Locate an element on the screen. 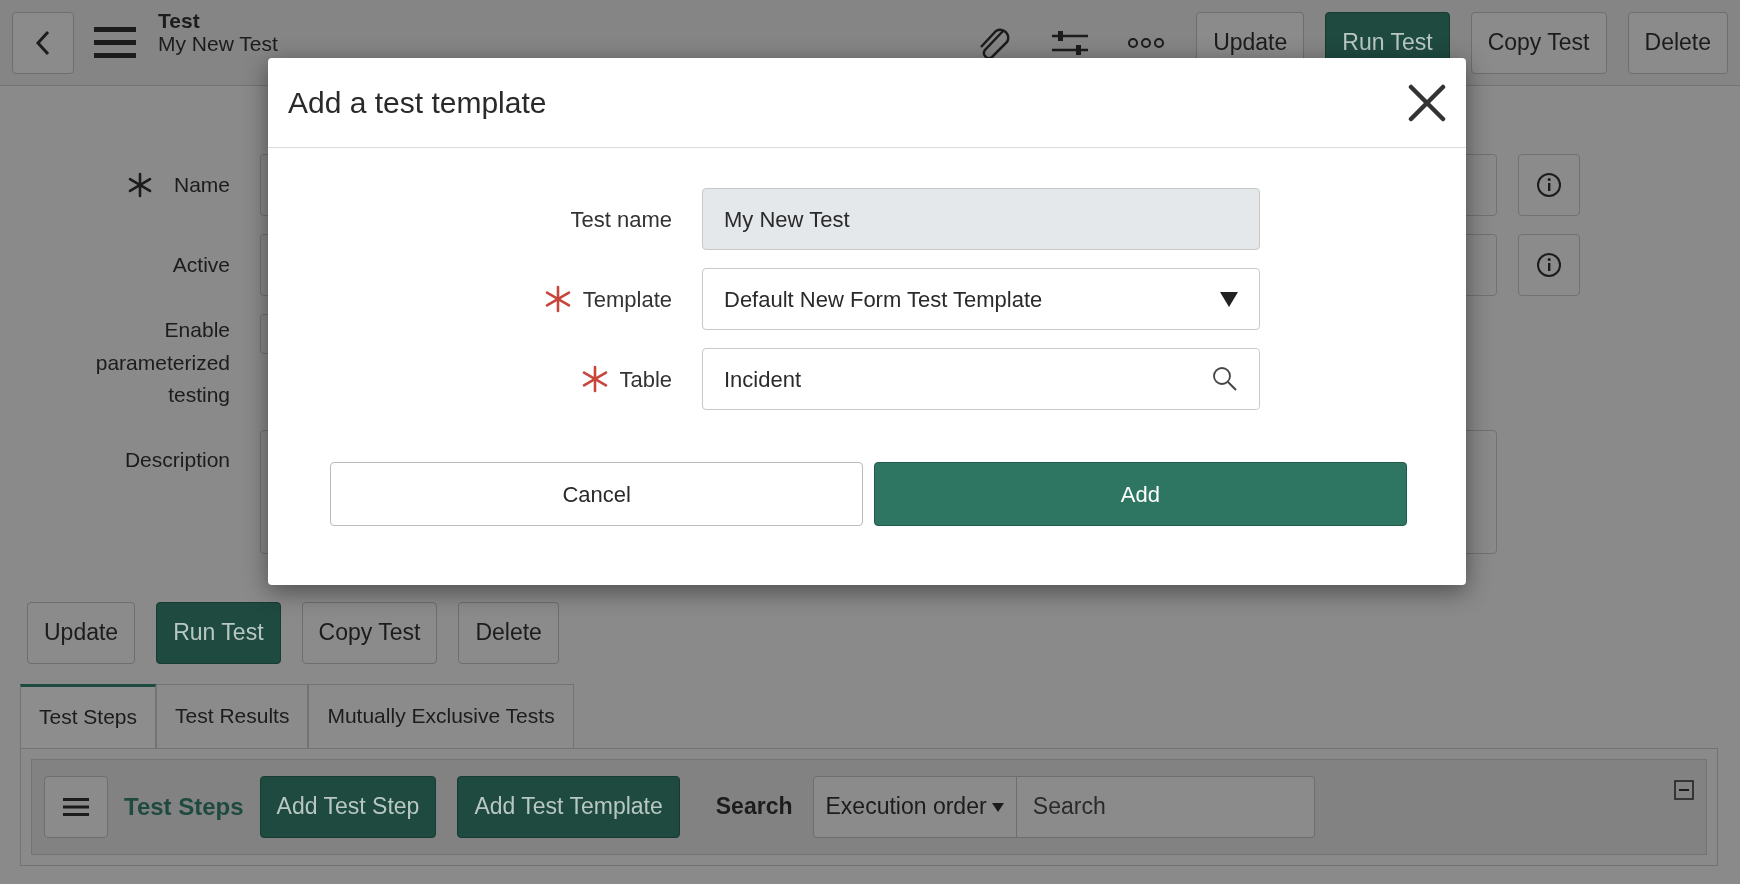  back-button is located at coordinates (43, 42).